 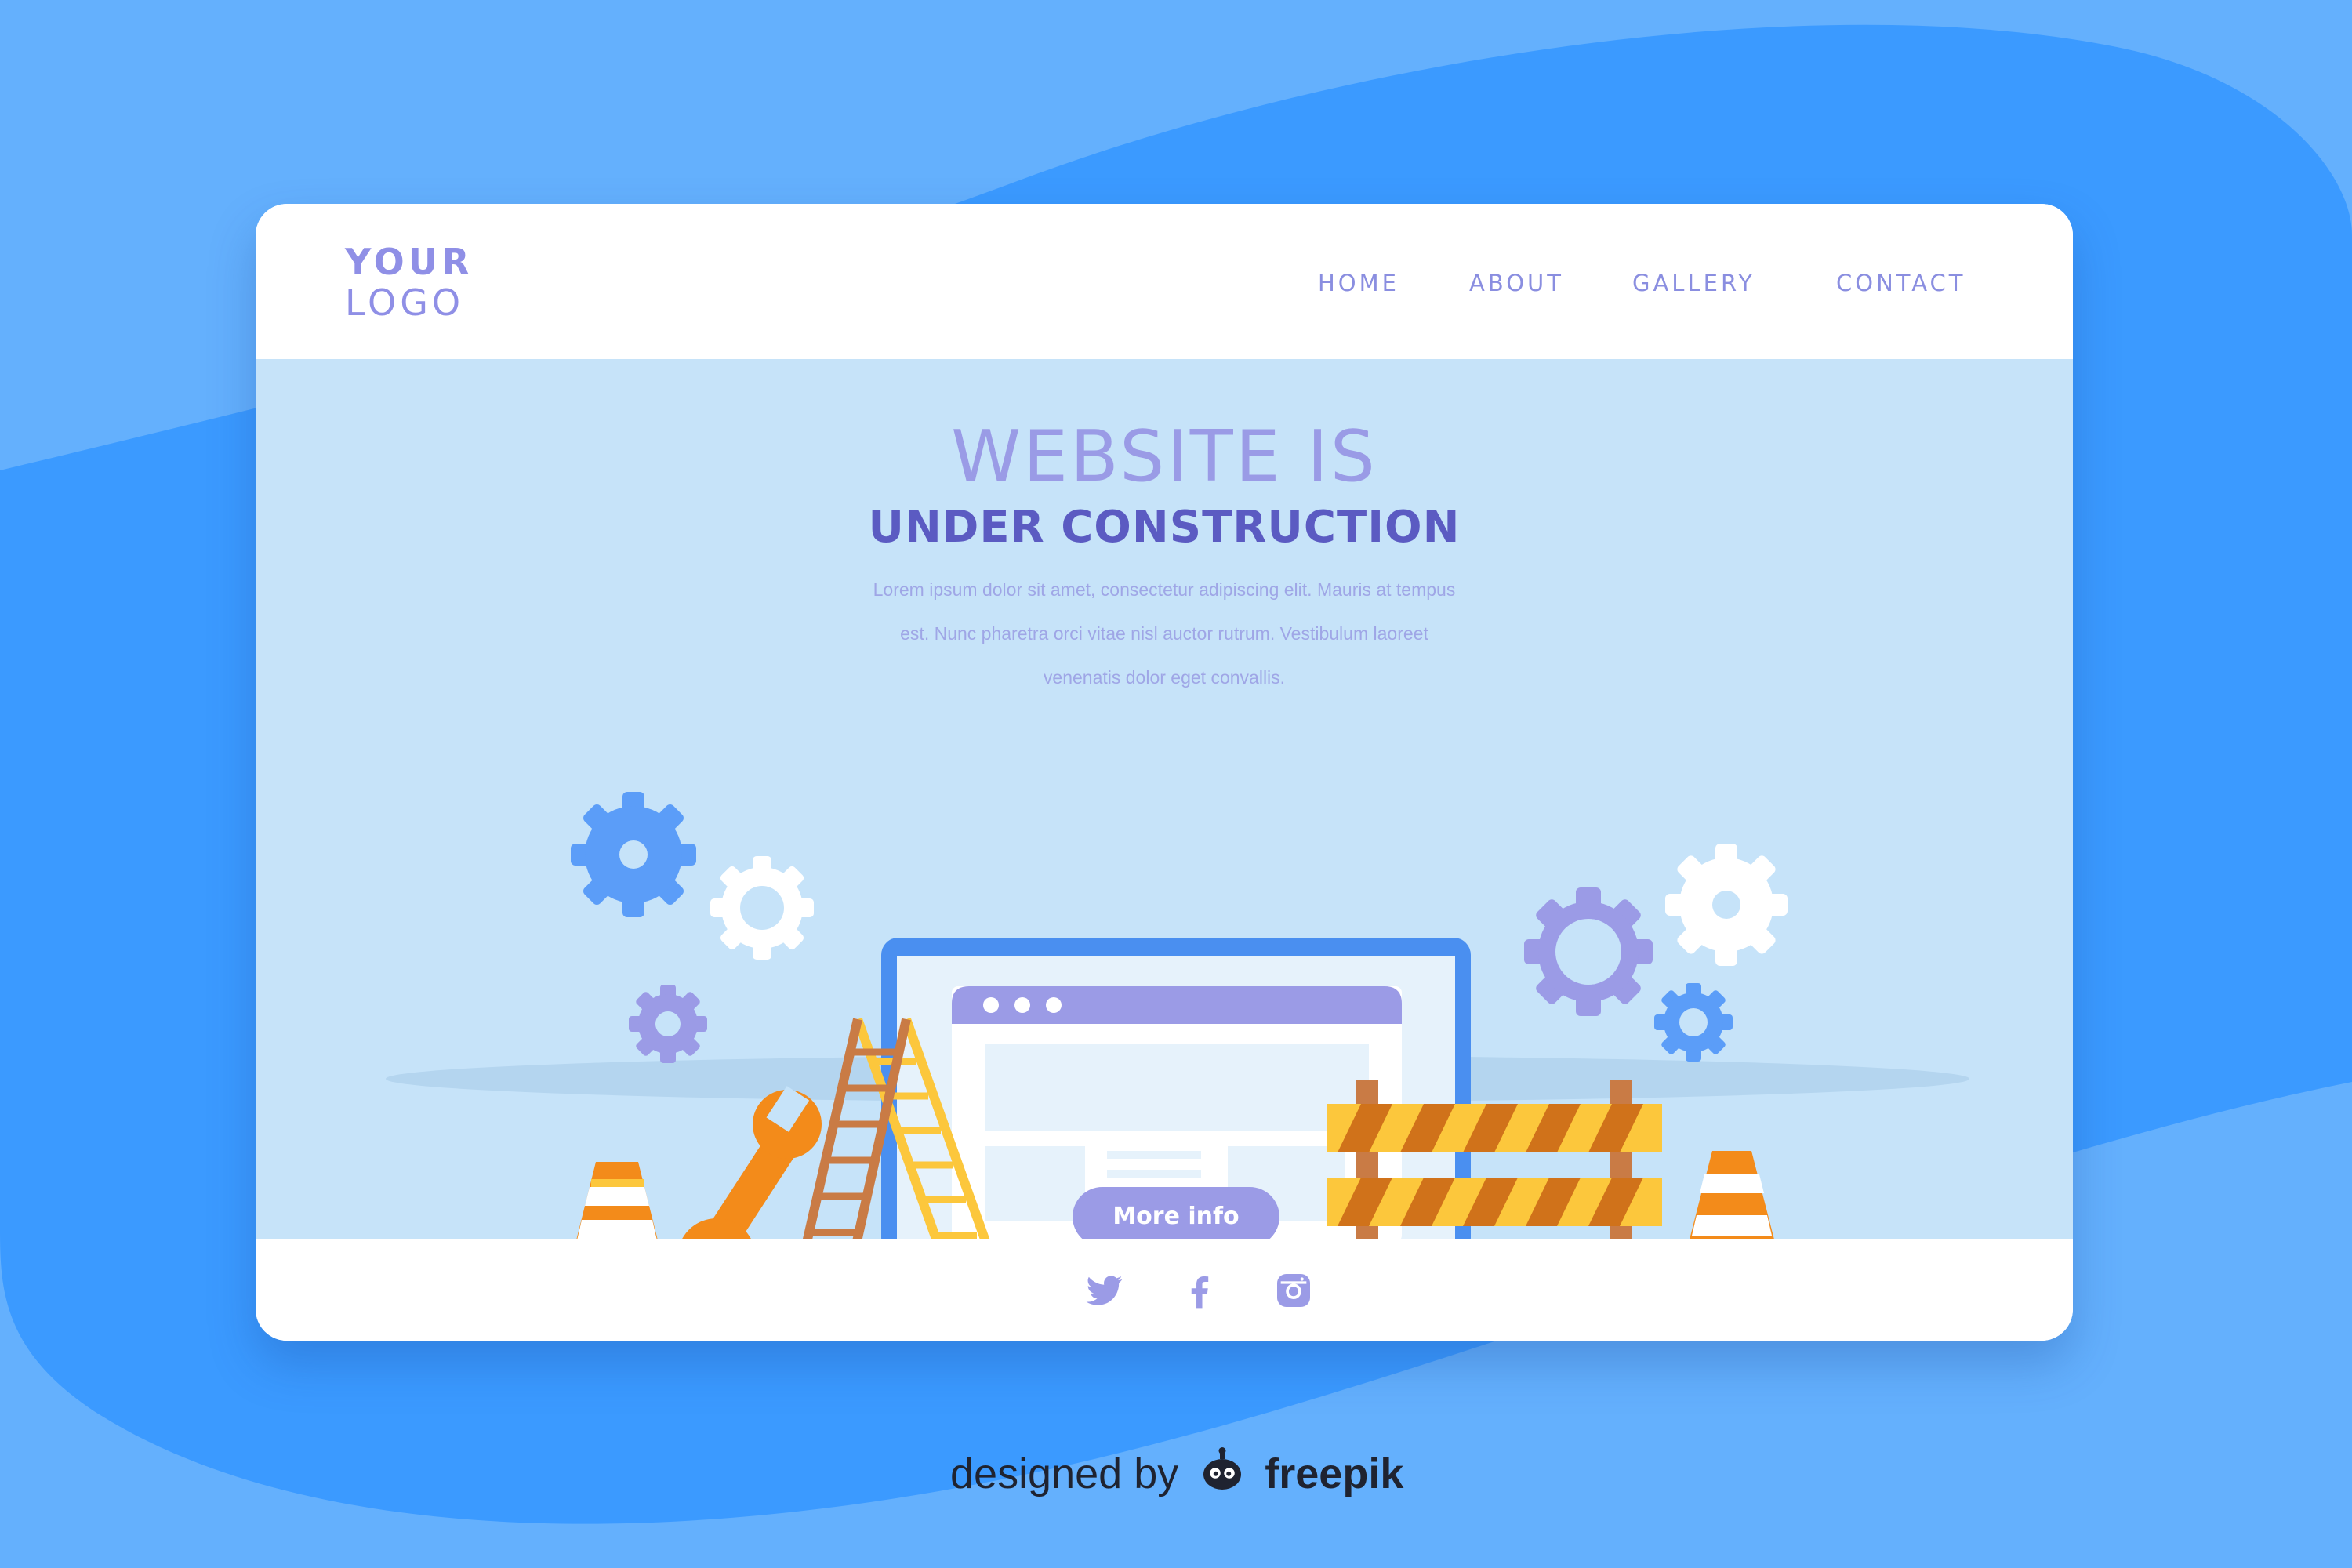 I want to click on twitter-icon, so click(x=1104, y=1290).